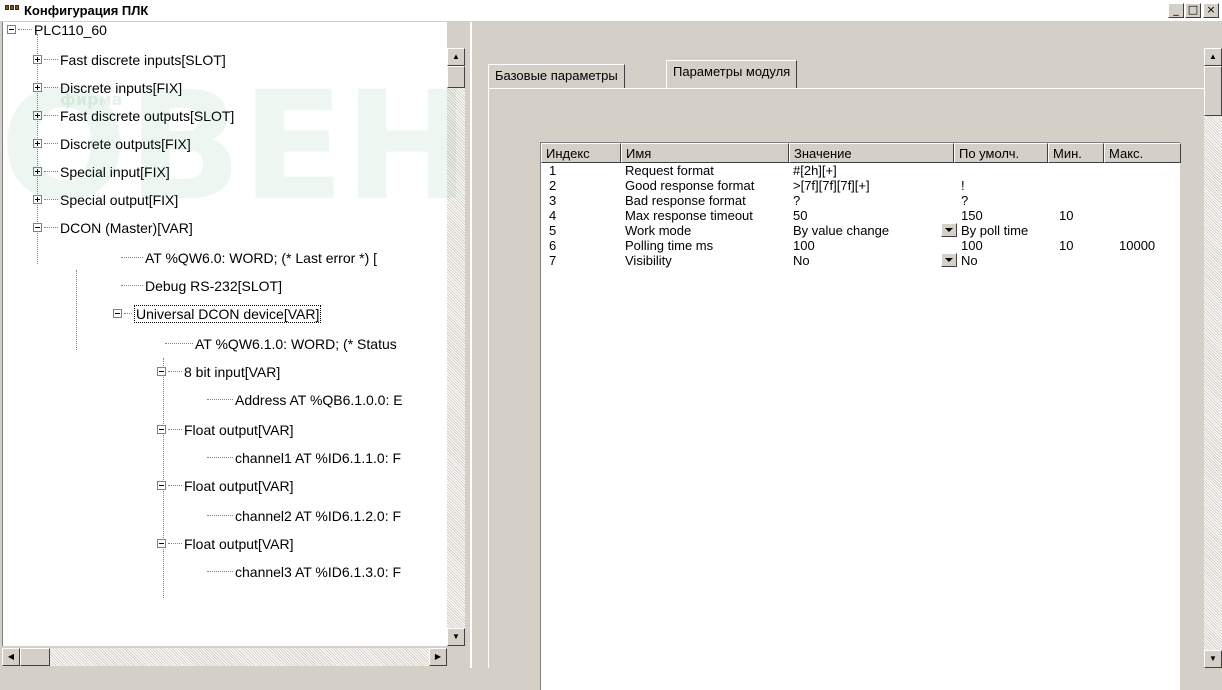  I want to click on tree-item: Special output[FIX], so click(105, 200).